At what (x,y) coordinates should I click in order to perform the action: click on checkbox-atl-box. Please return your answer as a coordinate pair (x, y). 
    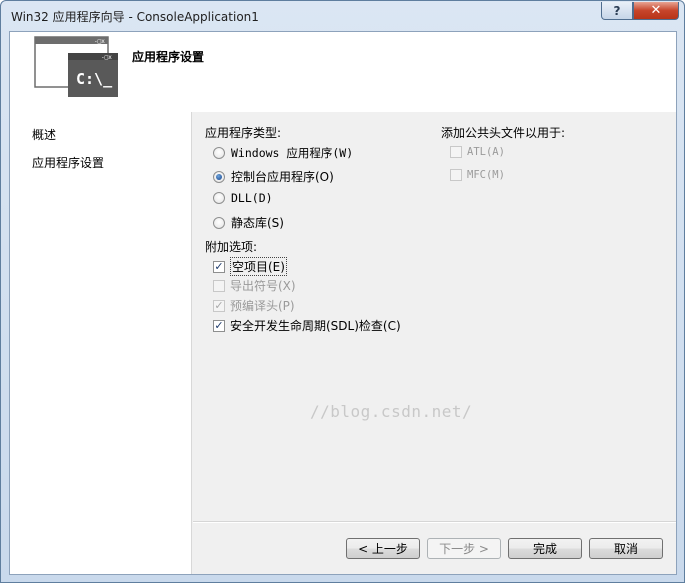
    Looking at the image, I should click on (456, 152).